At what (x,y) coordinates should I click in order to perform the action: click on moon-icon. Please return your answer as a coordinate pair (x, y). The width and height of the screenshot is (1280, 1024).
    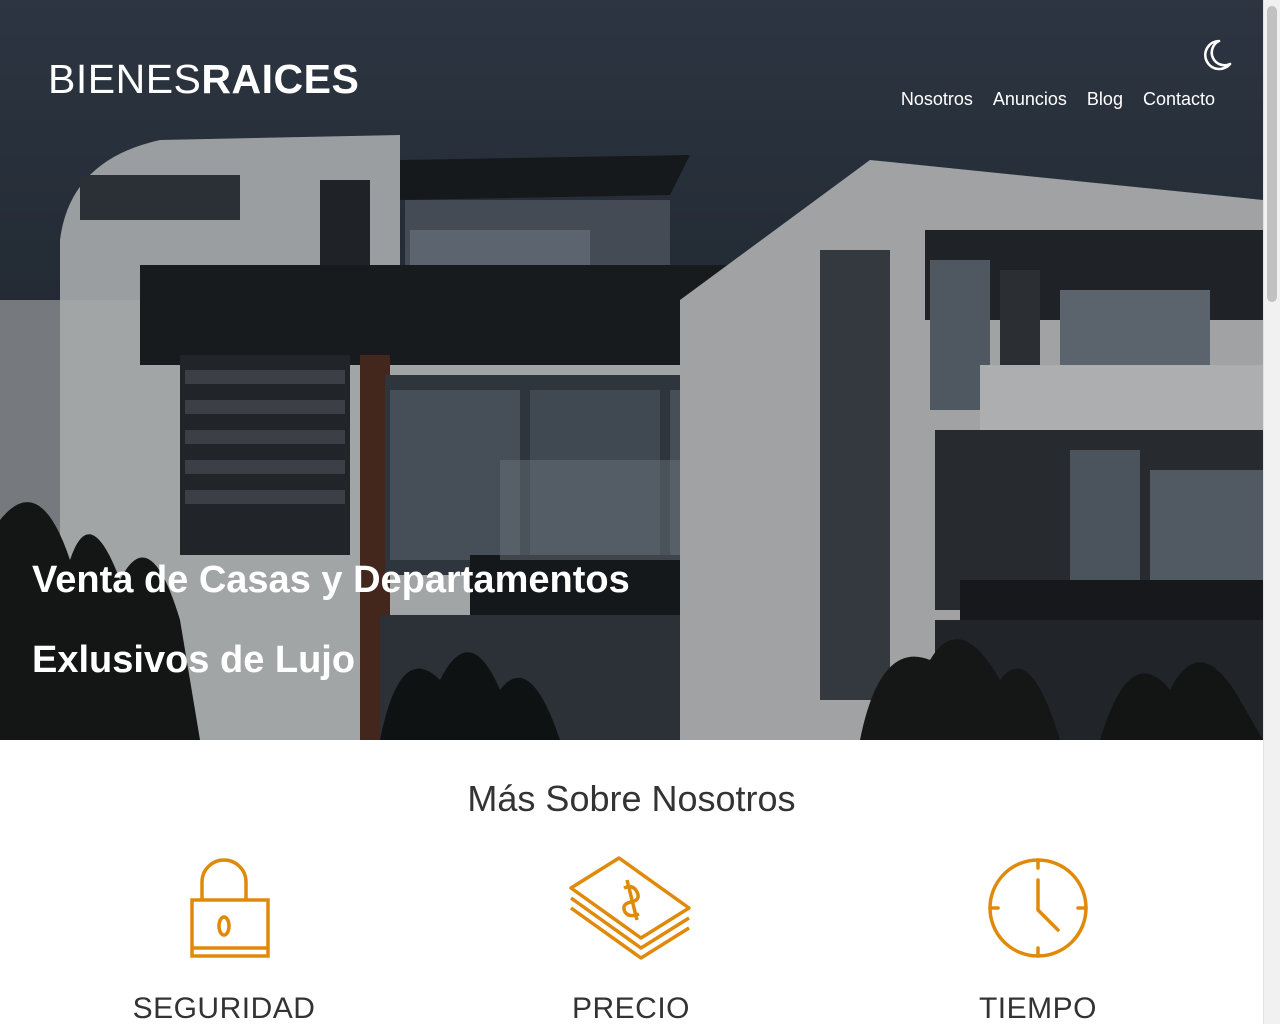
    Looking at the image, I should click on (1217, 55).